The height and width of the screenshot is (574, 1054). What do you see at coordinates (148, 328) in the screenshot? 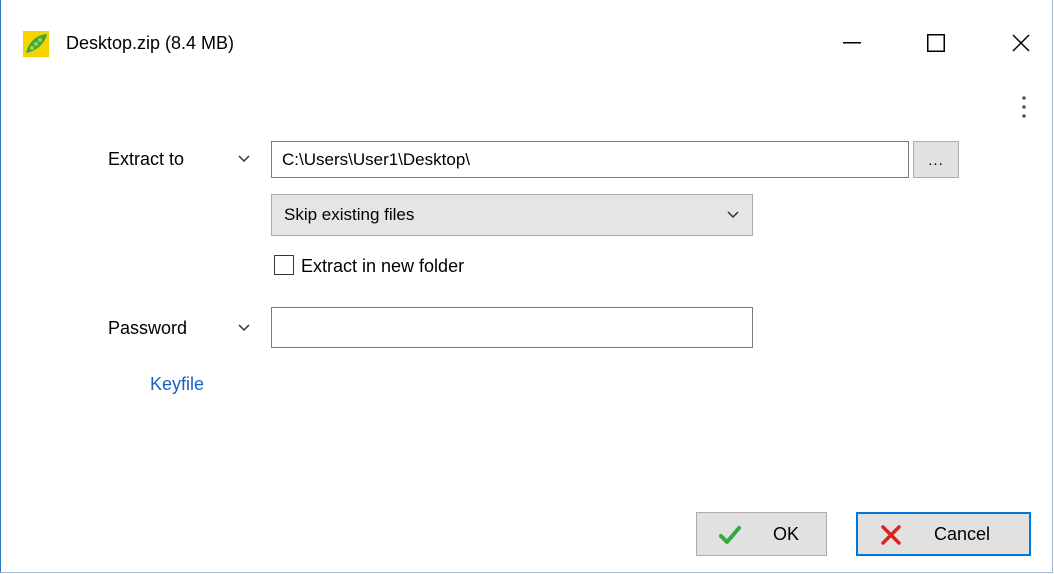
I see `password-label: Password` at bounding box center [148, 328].